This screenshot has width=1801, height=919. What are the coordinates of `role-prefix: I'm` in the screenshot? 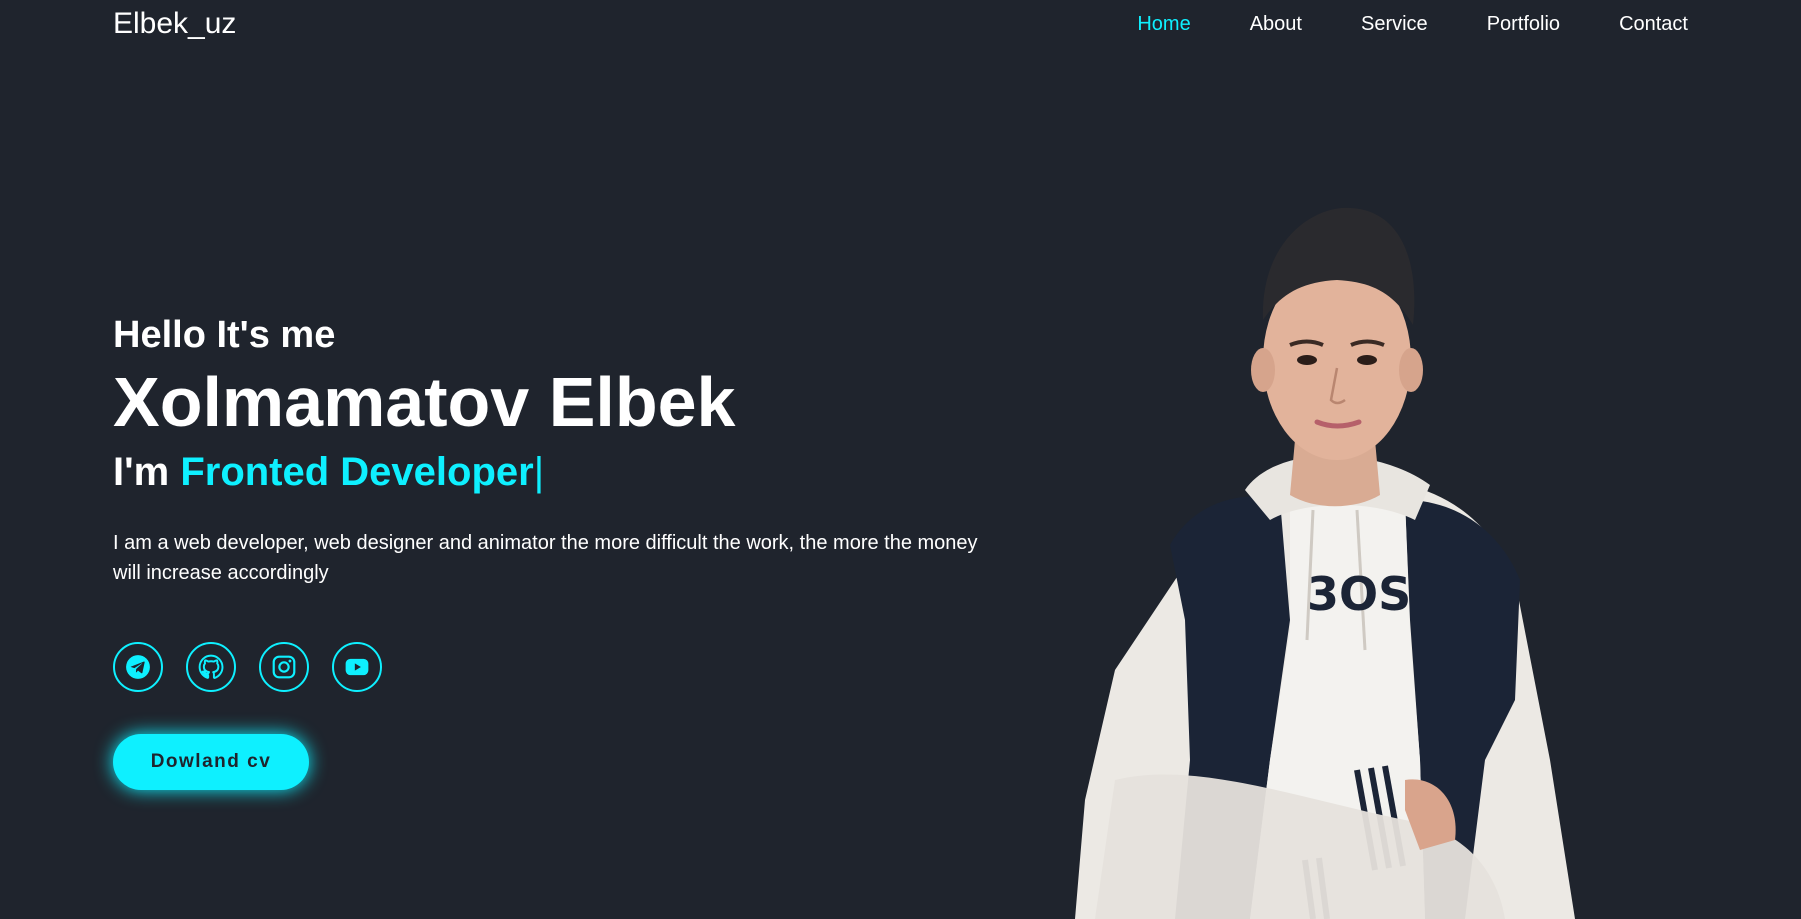 It's located at (147, 472).